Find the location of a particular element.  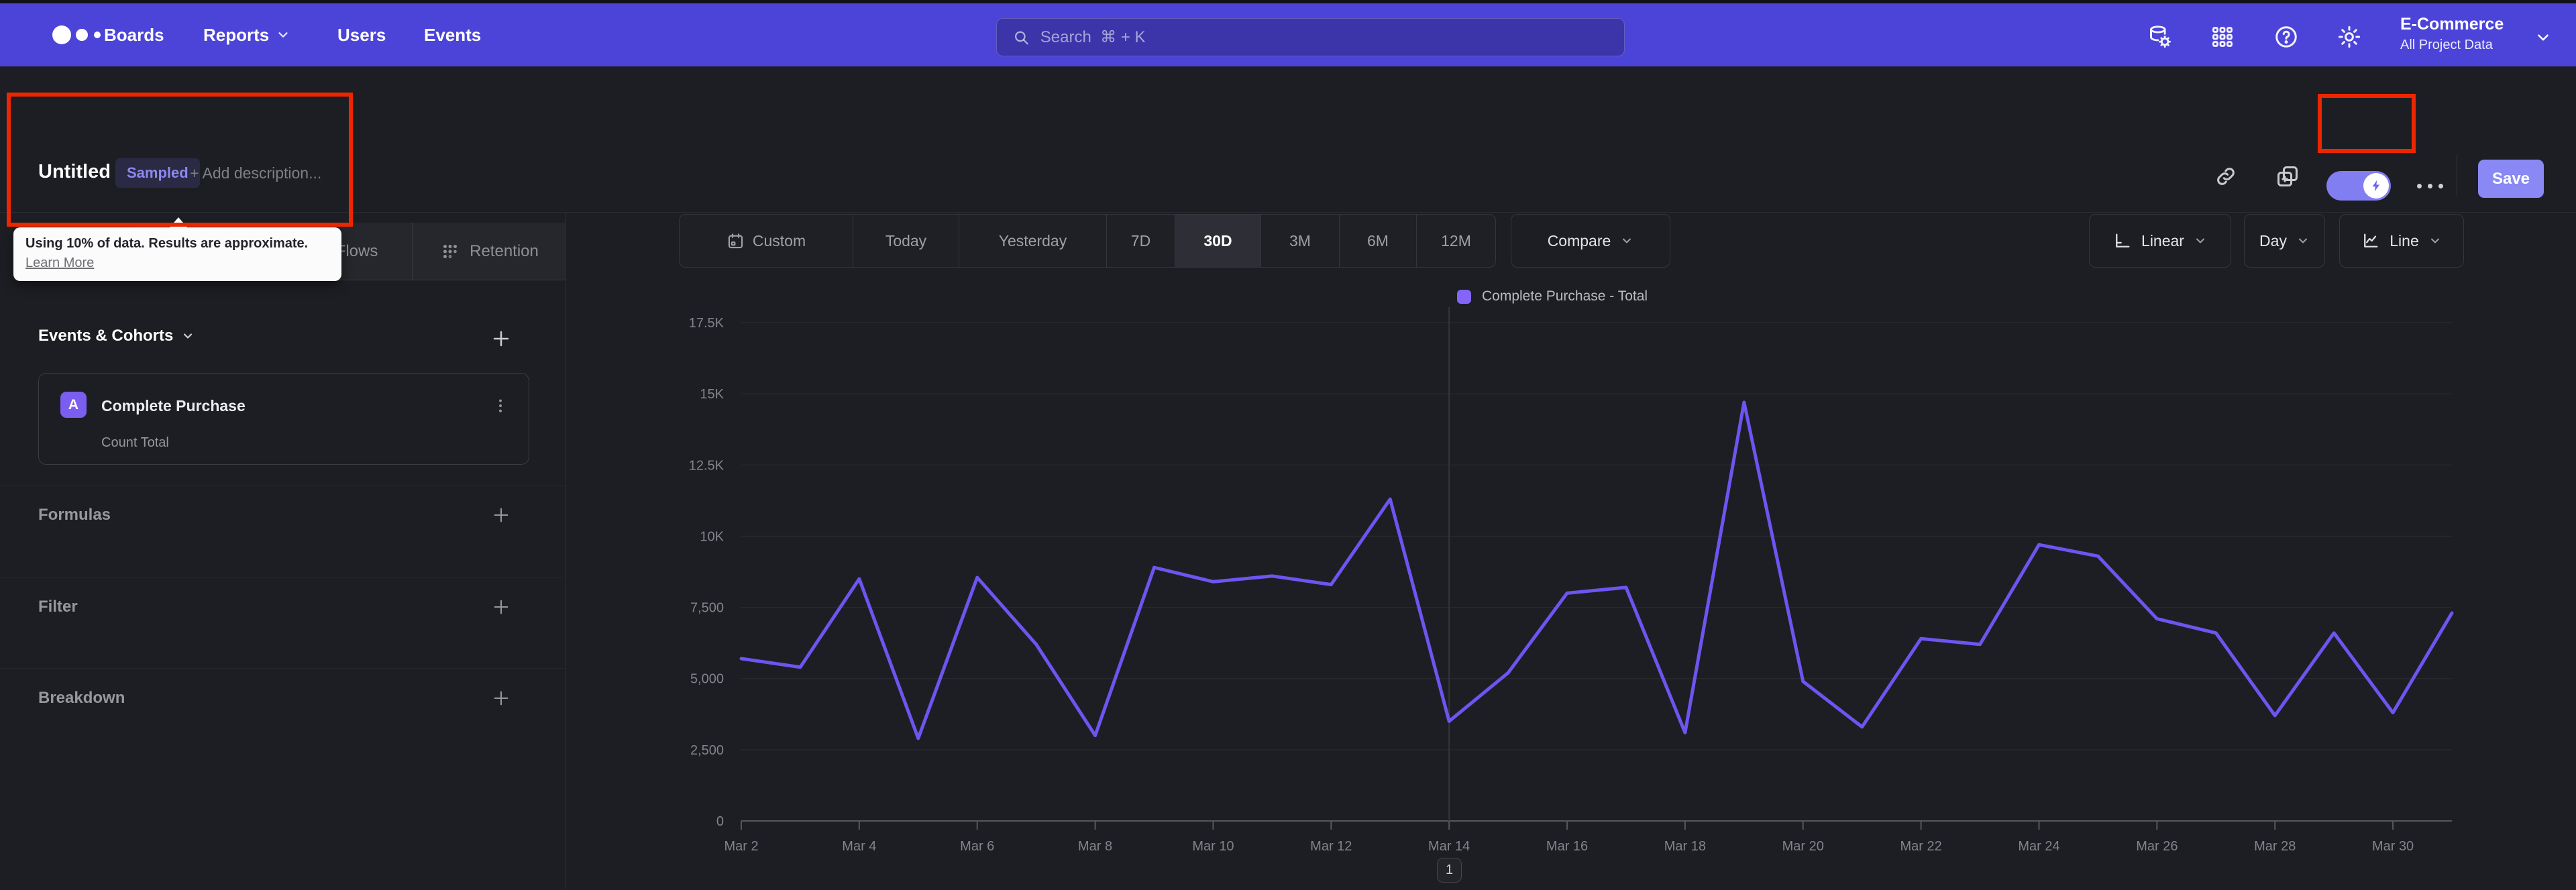

range-label: 7D is located at coordinates (1140, 240).